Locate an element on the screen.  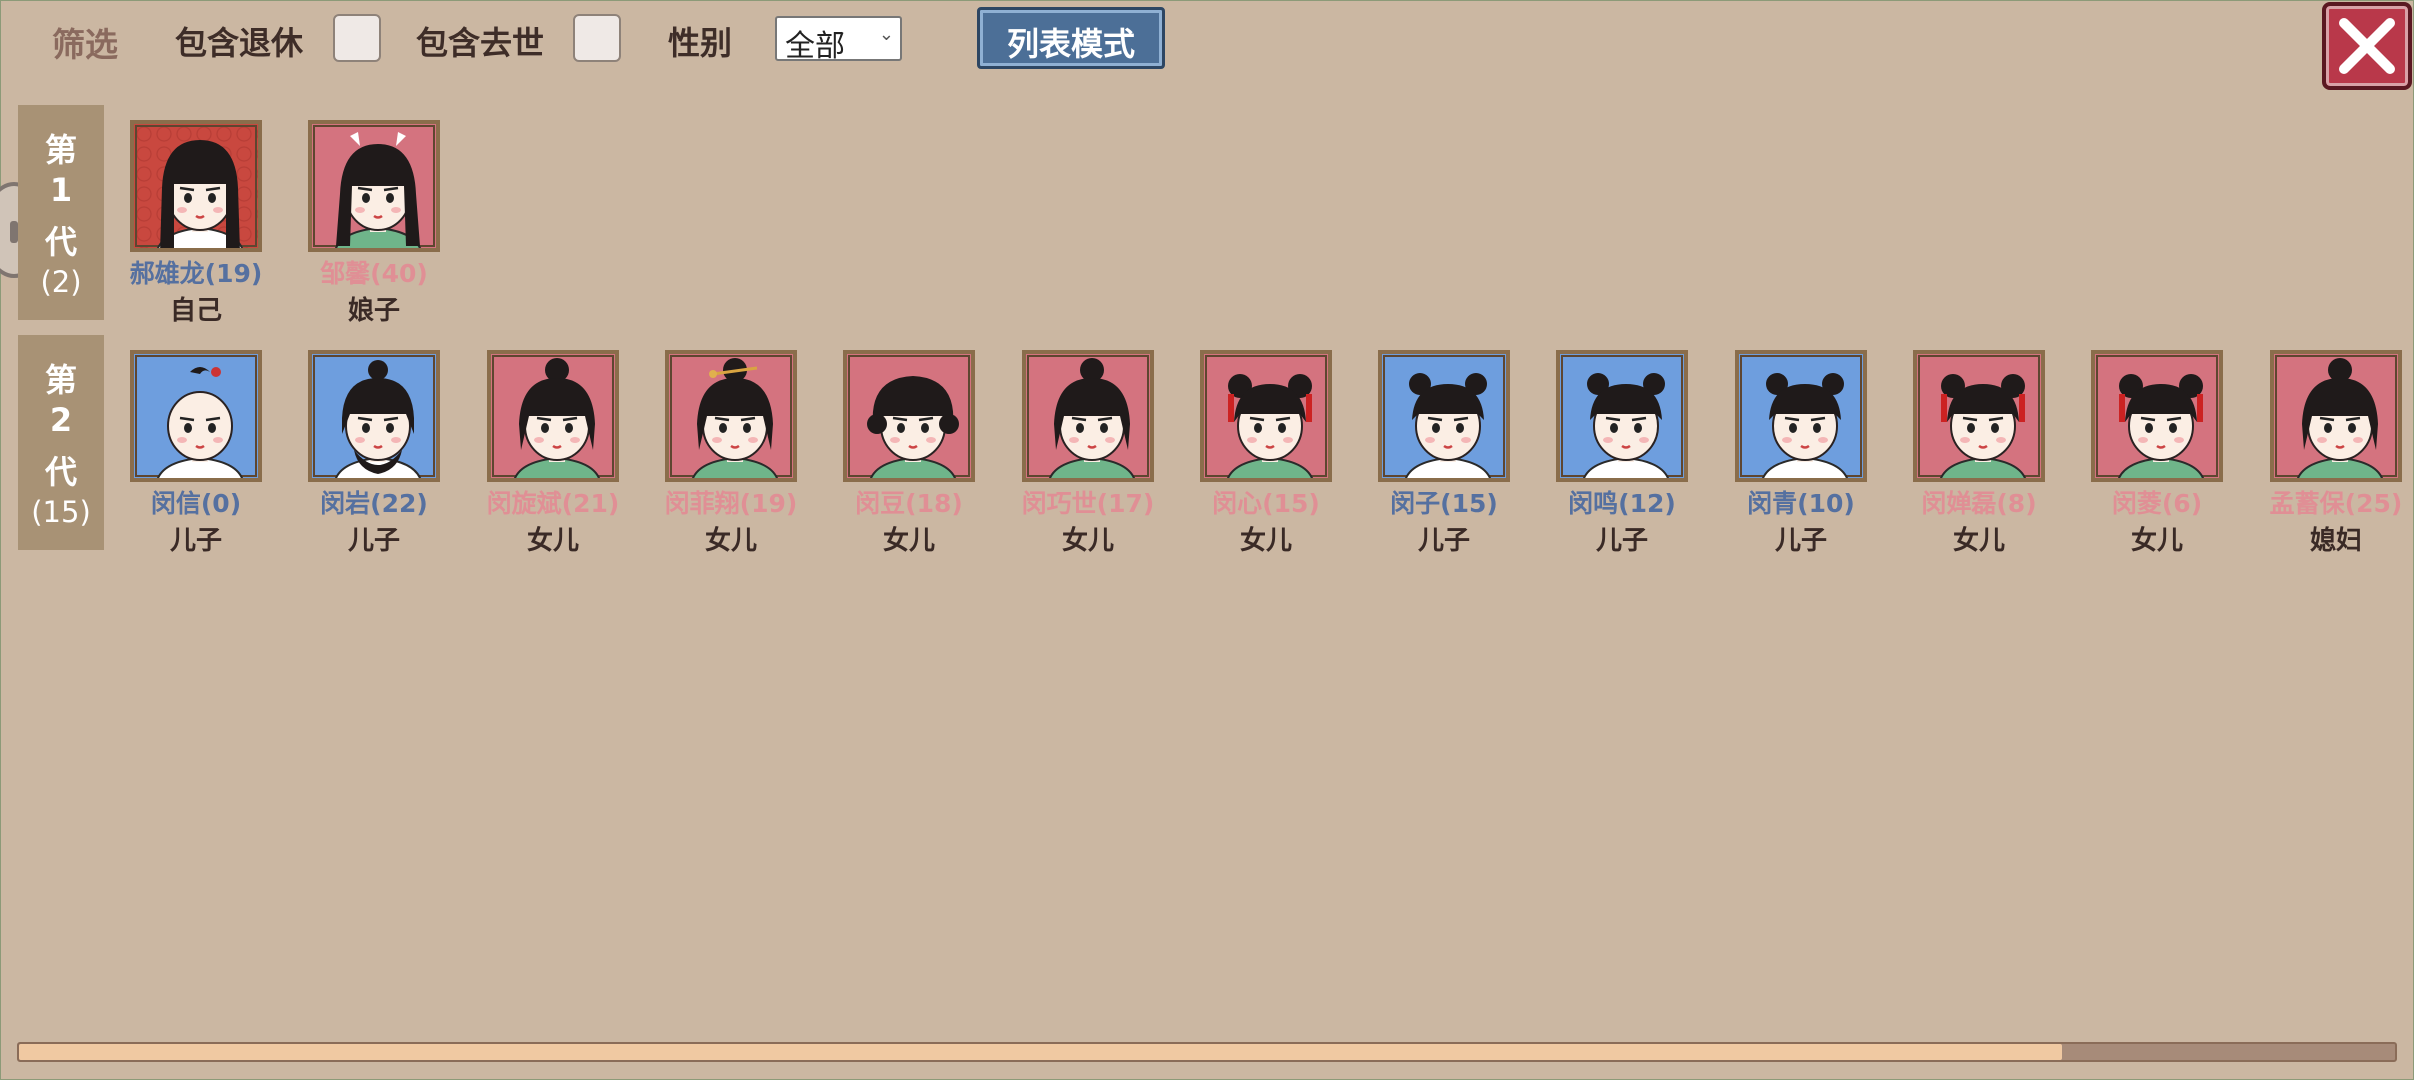
generation-2-label: 第 2 代 (15) is located at coordinates (61, 442).